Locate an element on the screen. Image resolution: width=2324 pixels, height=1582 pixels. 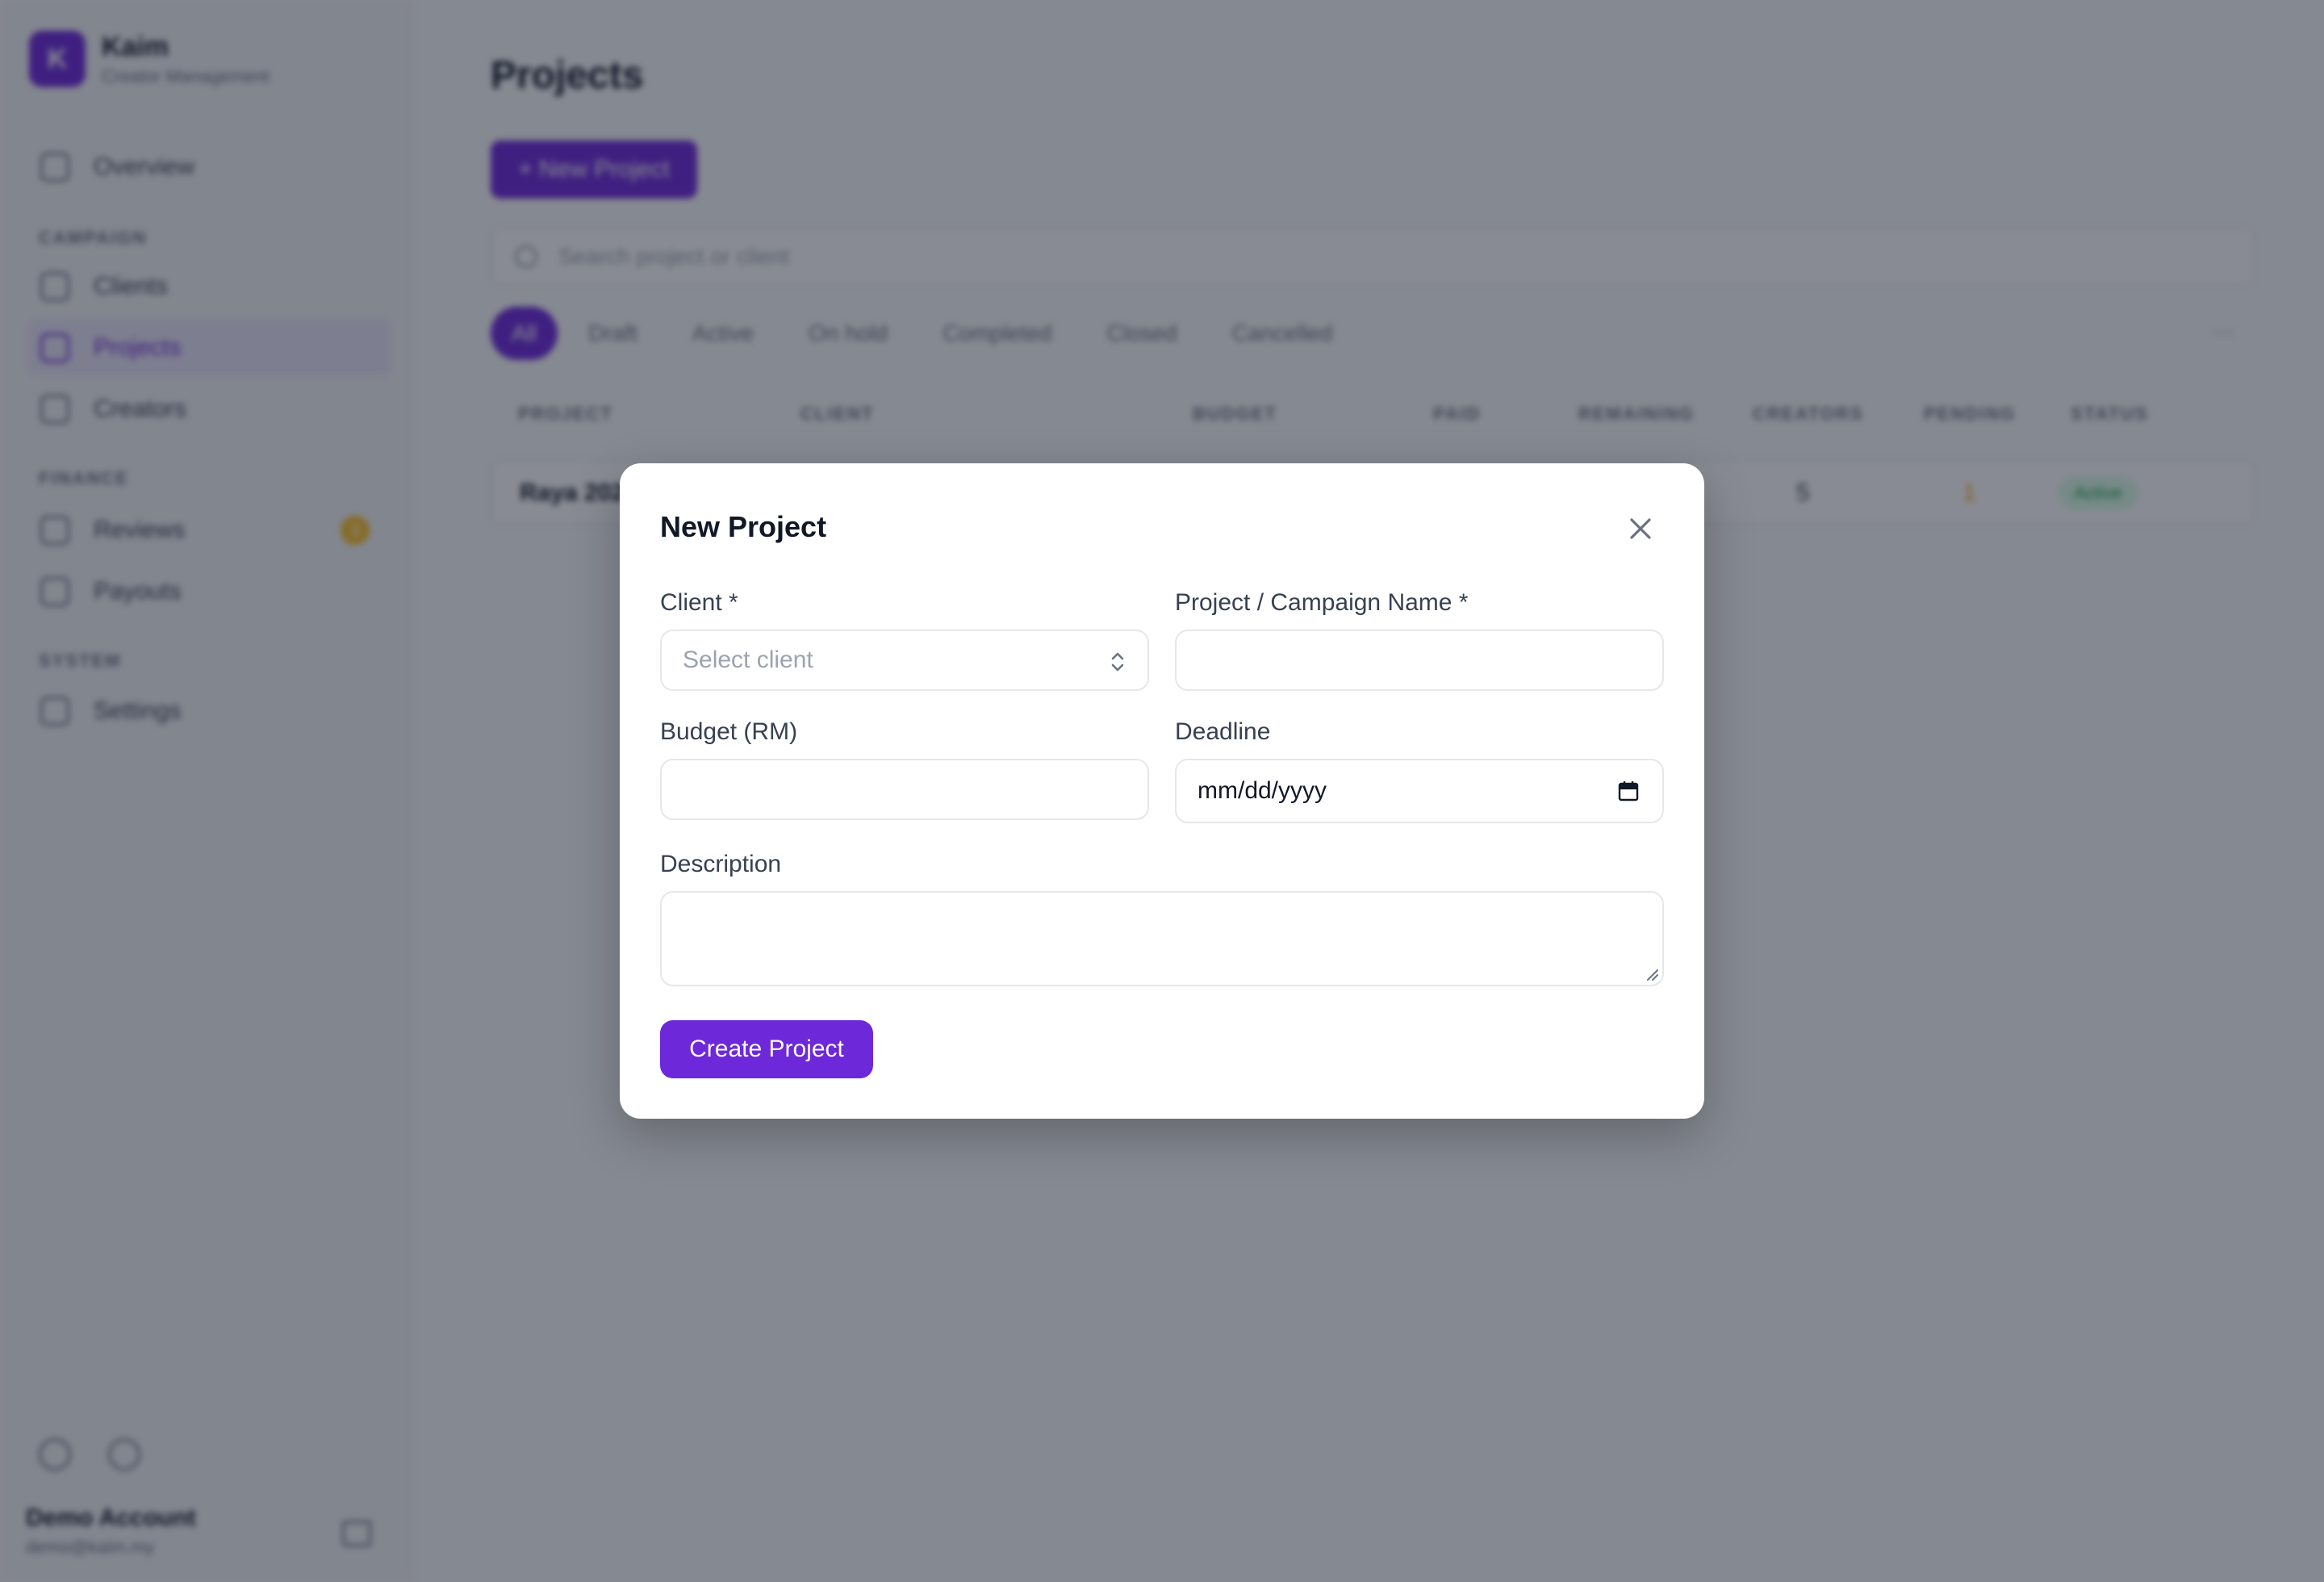
budget-input is located at coordinates (904, 789).